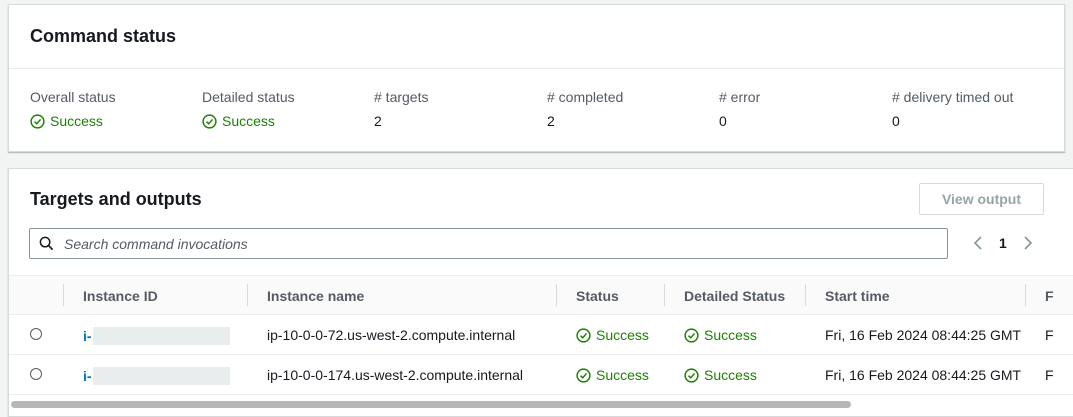 This screenshot has width=1073, height=417. Describe the element at coordinates (1028, 243) in the screenshot. I see `chevron-right-icon` at that location.